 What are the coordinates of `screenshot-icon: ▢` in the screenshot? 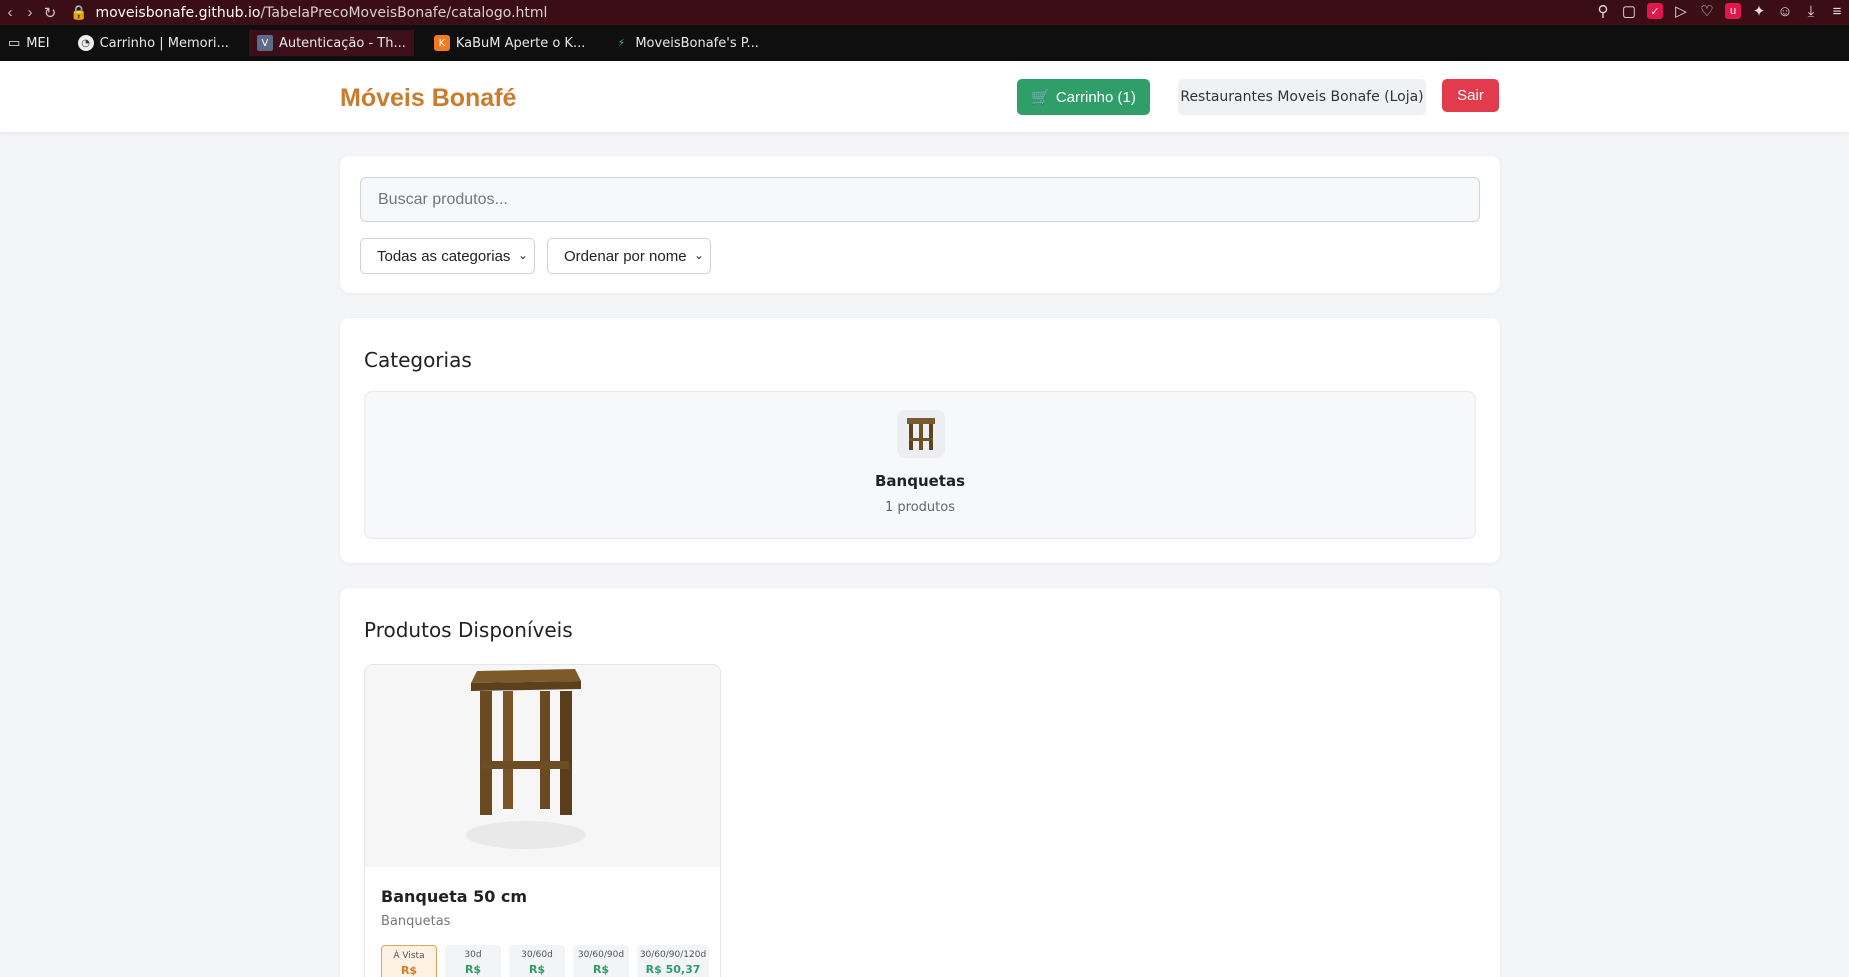 It's located at (1629, 11).